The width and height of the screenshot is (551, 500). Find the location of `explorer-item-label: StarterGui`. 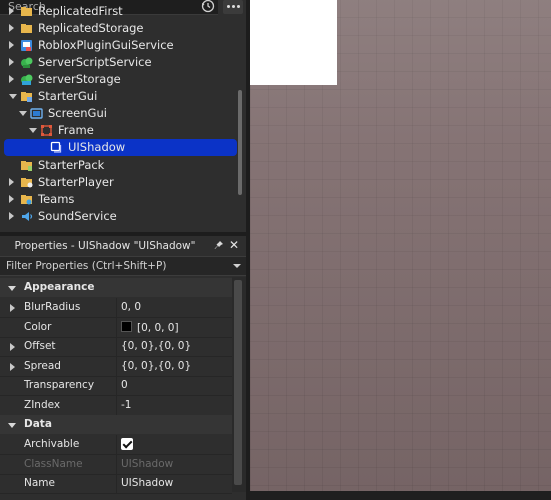

explorer-item-label: StarterGui is located at coordinates (68, 96).